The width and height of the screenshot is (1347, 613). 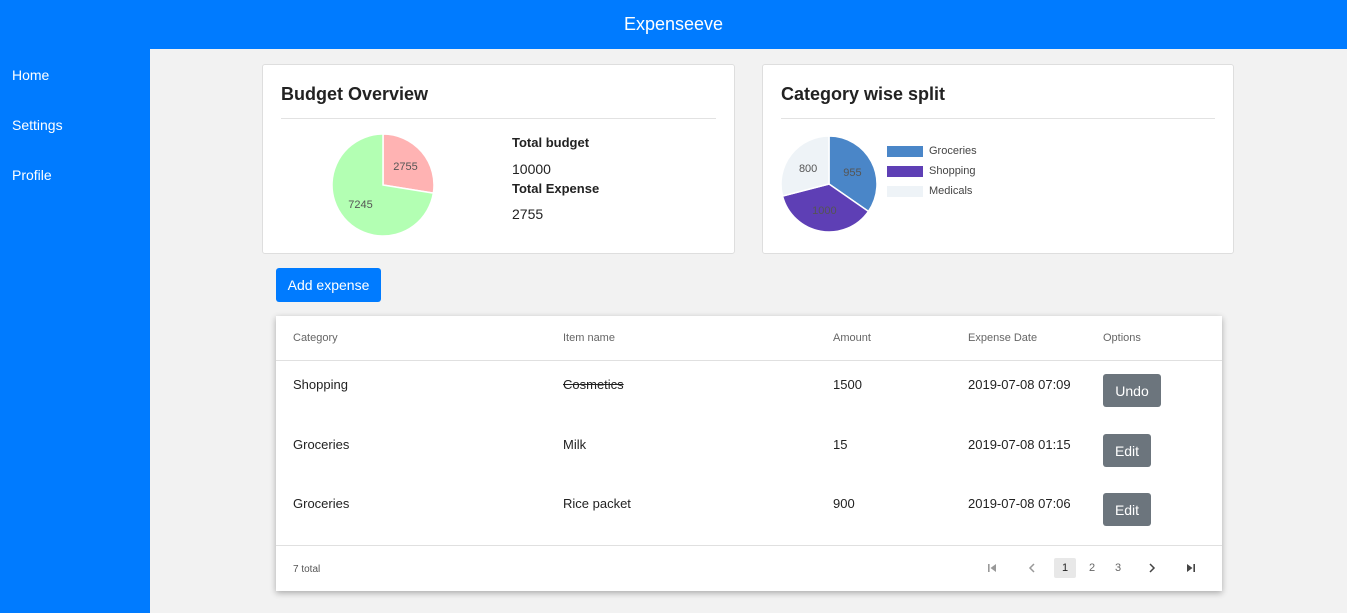 What do you see at coordinates (840, 444) in the screenshot?
I see `cell-amount: 15` at bounding box center [840, 444].